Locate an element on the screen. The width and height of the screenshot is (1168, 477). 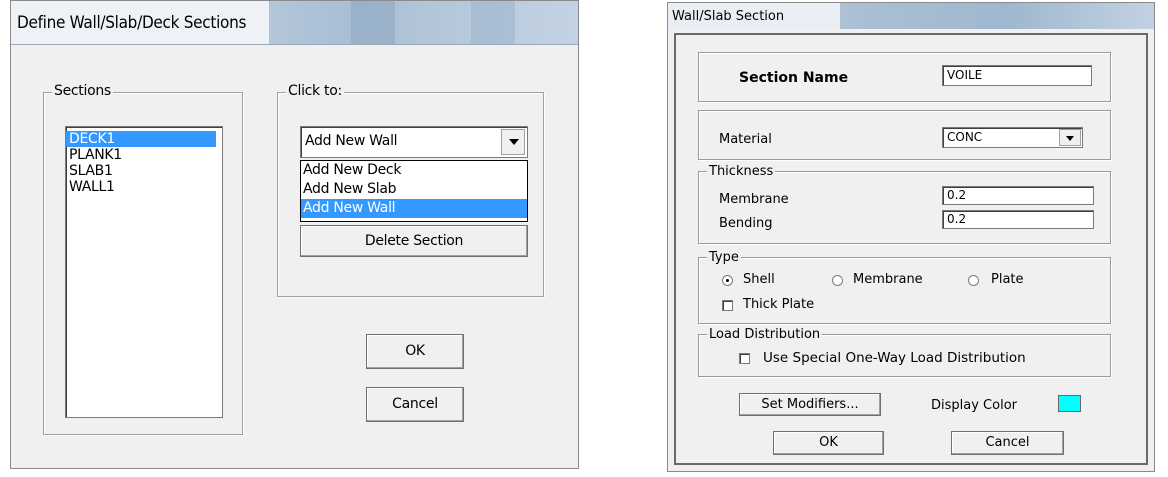
combo-button is located at coordinates (513, 142).